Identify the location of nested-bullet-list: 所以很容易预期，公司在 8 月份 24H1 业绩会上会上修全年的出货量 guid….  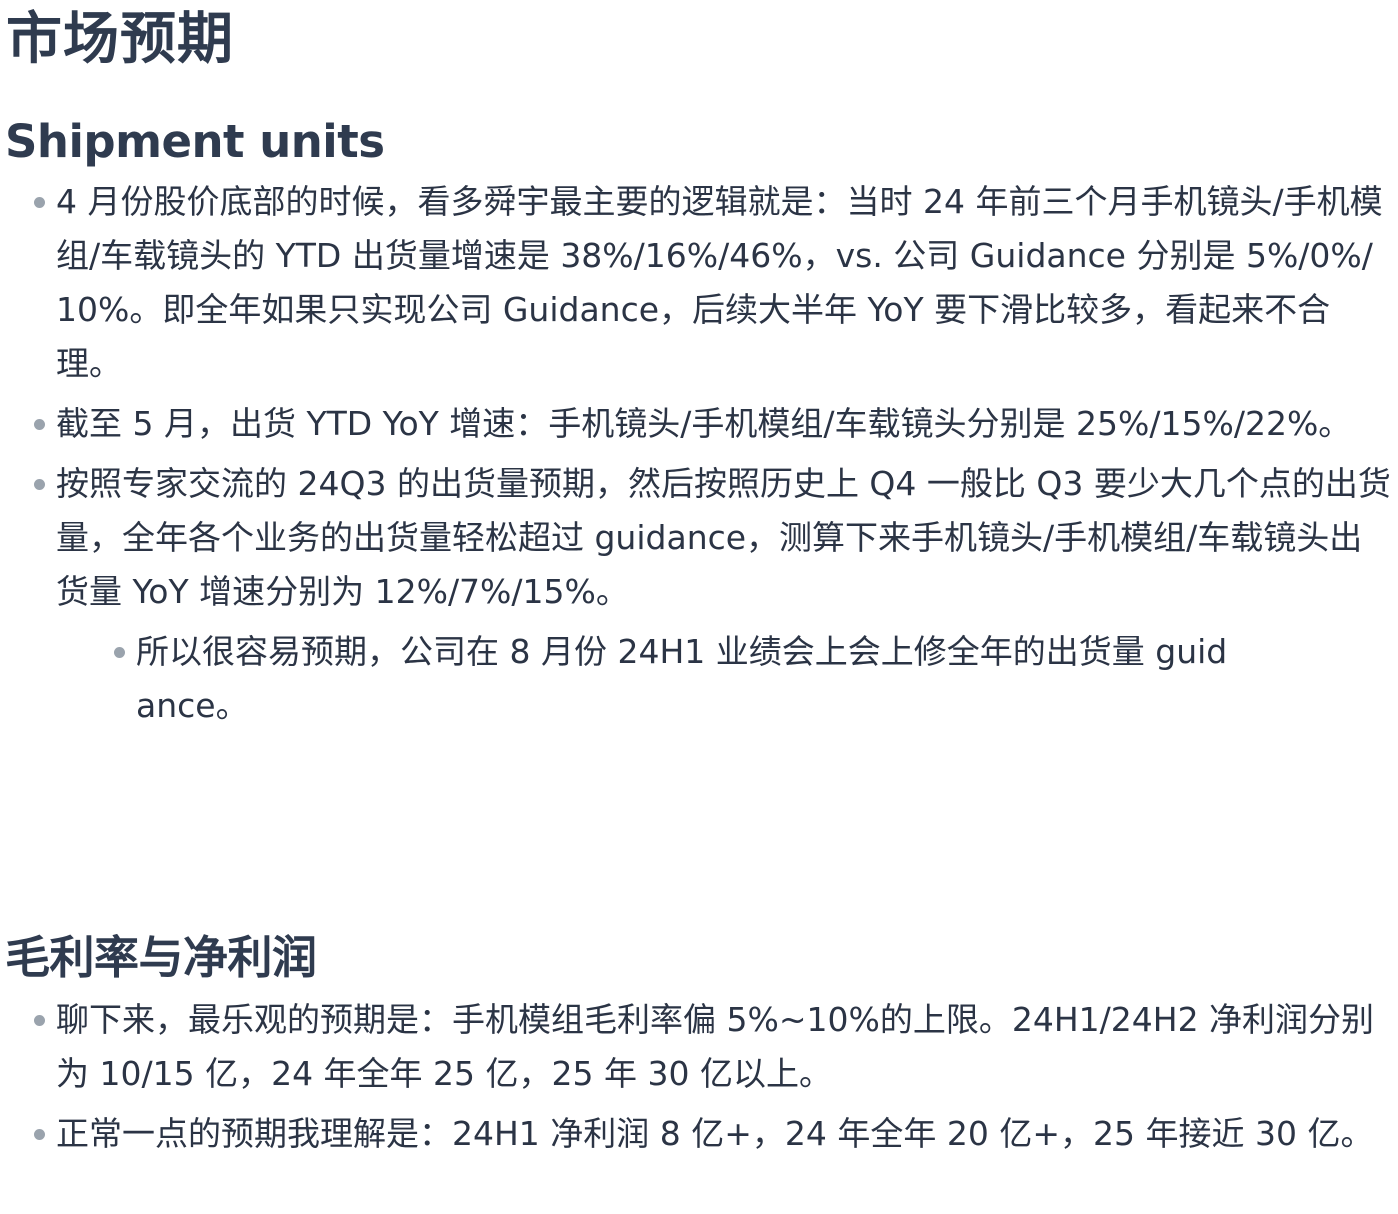
(675, 679).